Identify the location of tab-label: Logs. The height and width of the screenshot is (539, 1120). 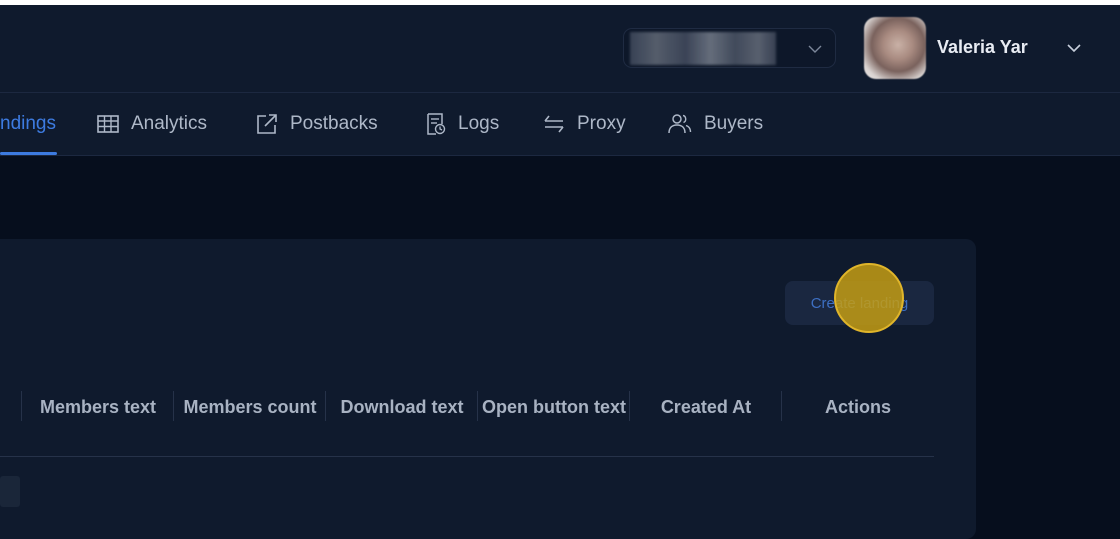
(479, 123).